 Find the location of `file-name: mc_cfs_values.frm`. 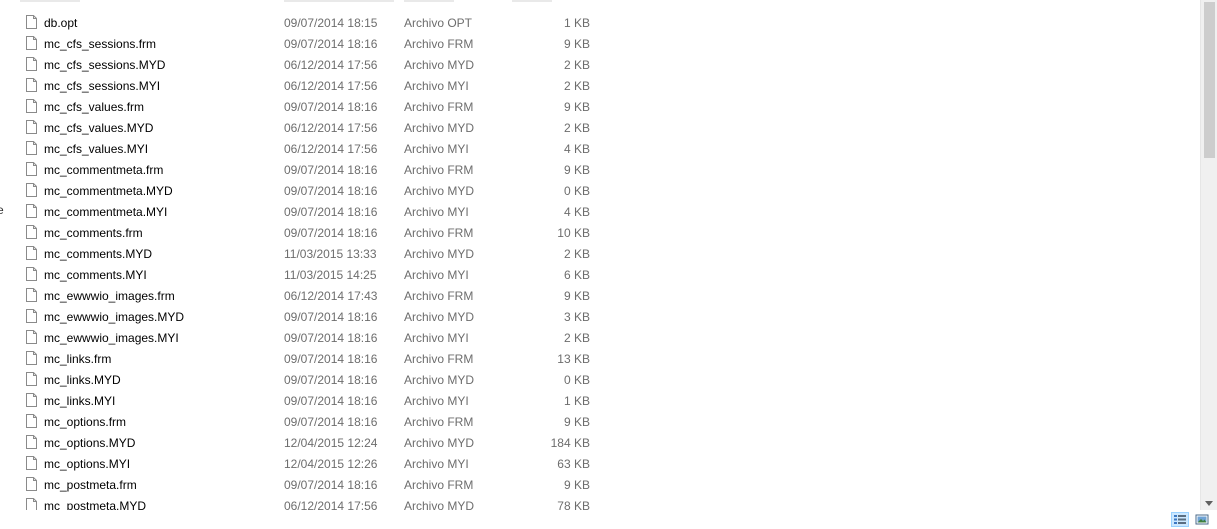

file-name: mc_cfs_values.frm is located at coordinates (94, 107).